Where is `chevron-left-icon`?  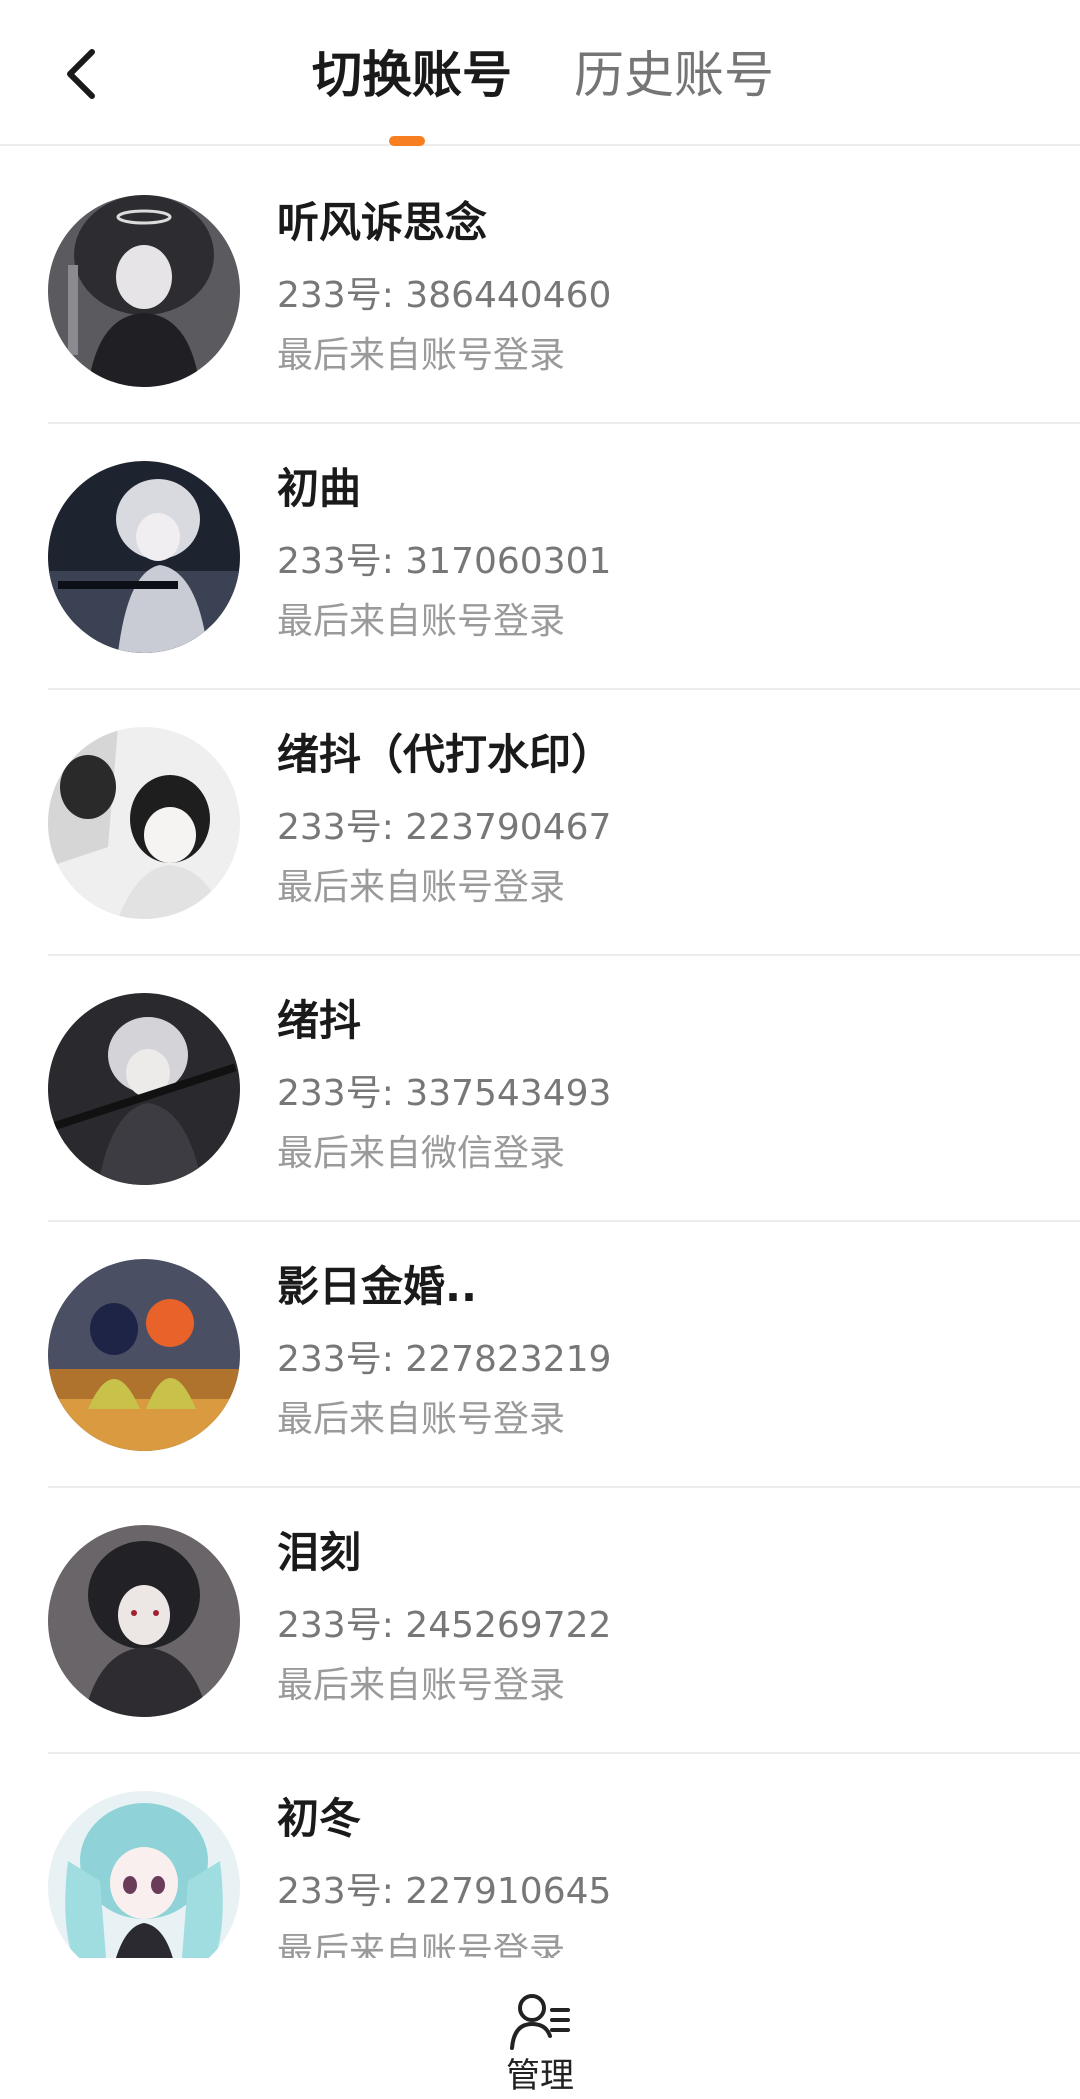 chevron-left-icon is located at coordinates (81, 74).